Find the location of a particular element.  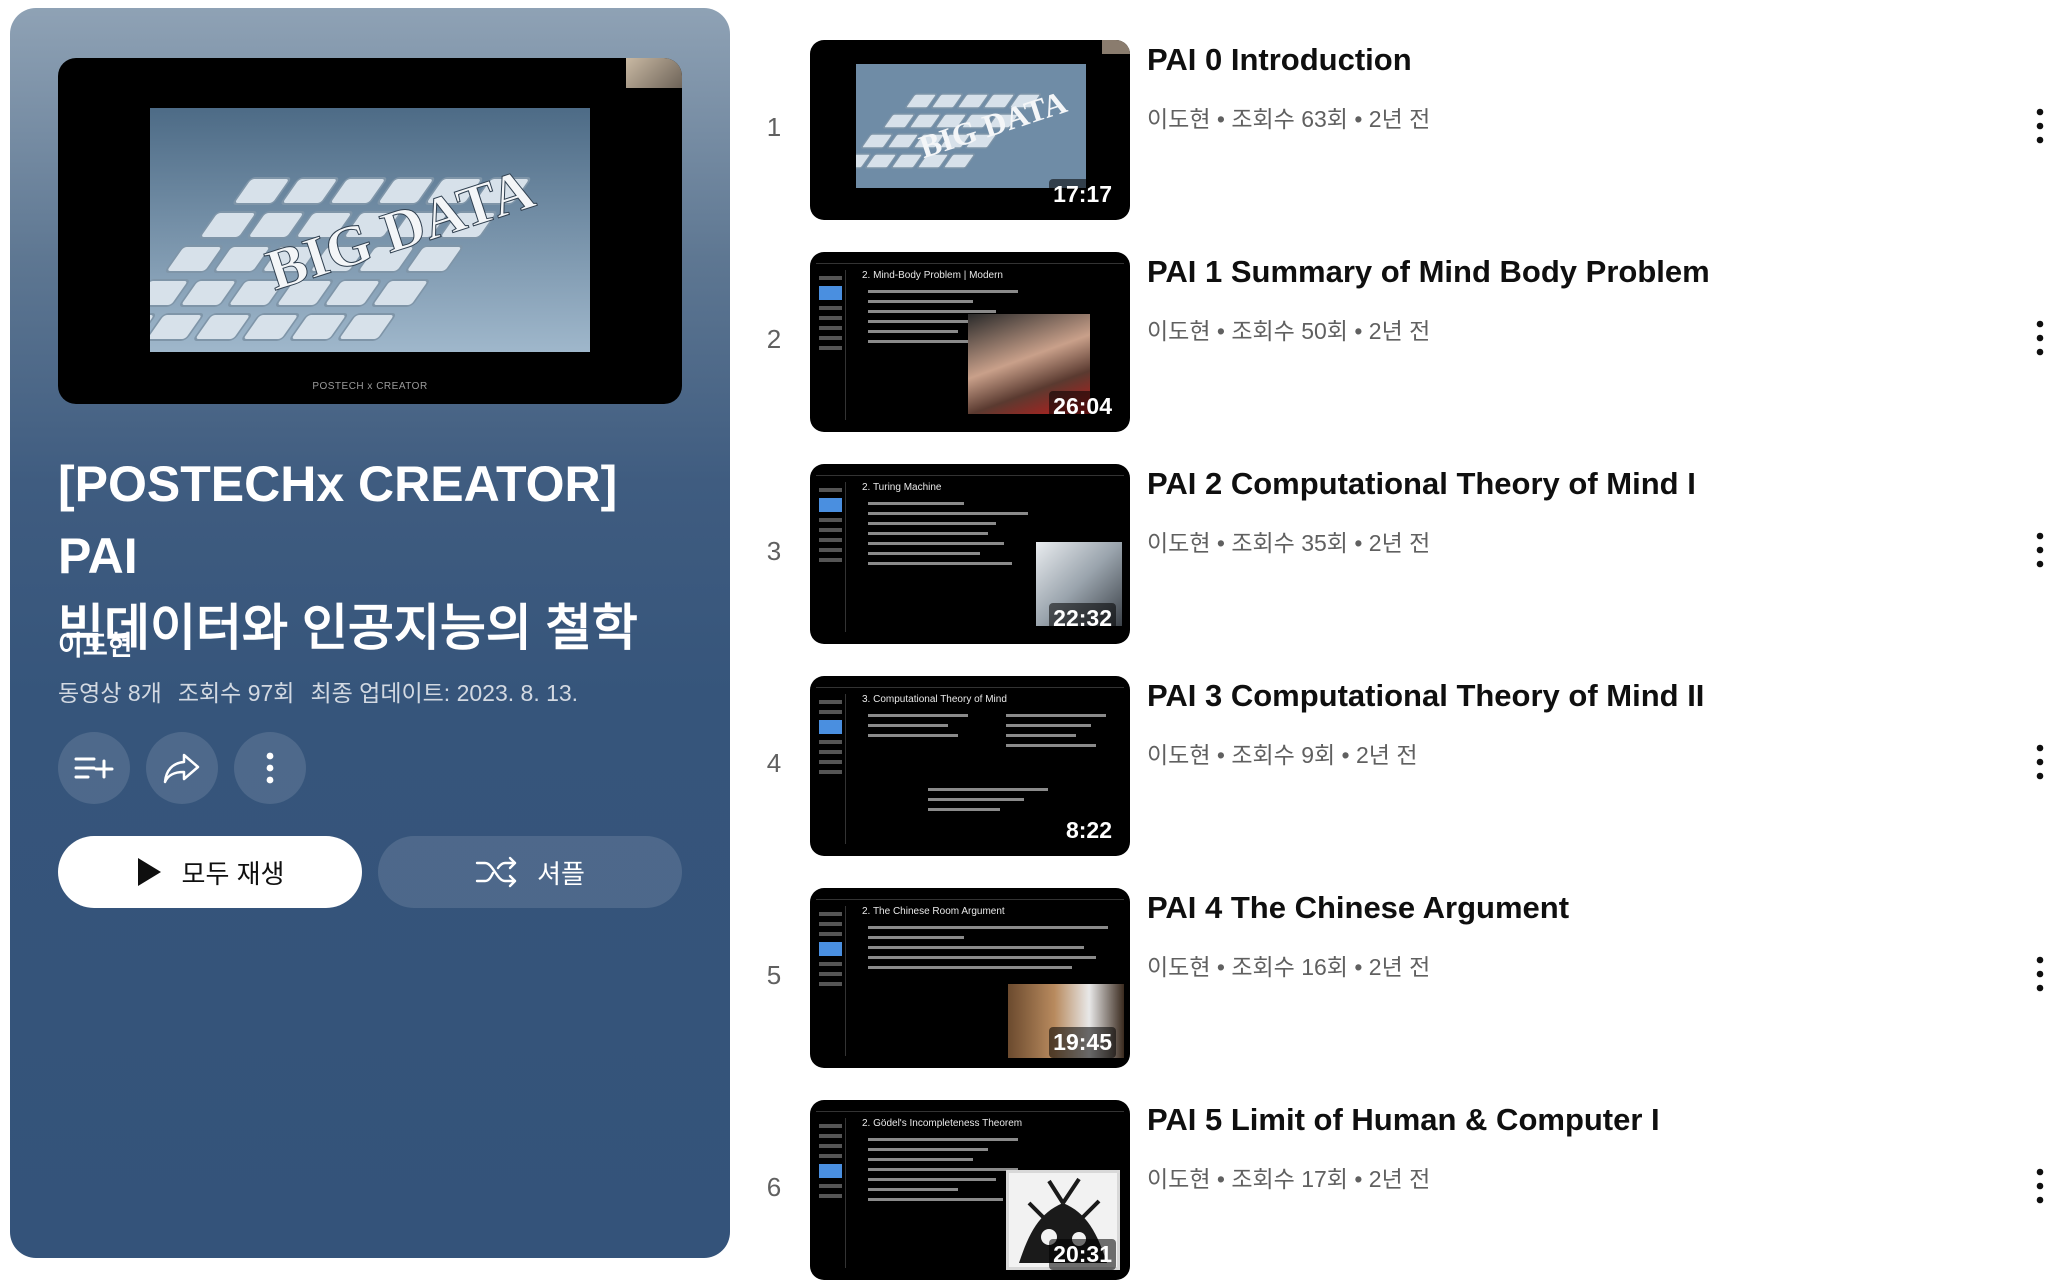

video-metadata: 이도현 • 조회수 9회 • 2년 전 is located at coordinates (1282, 753).